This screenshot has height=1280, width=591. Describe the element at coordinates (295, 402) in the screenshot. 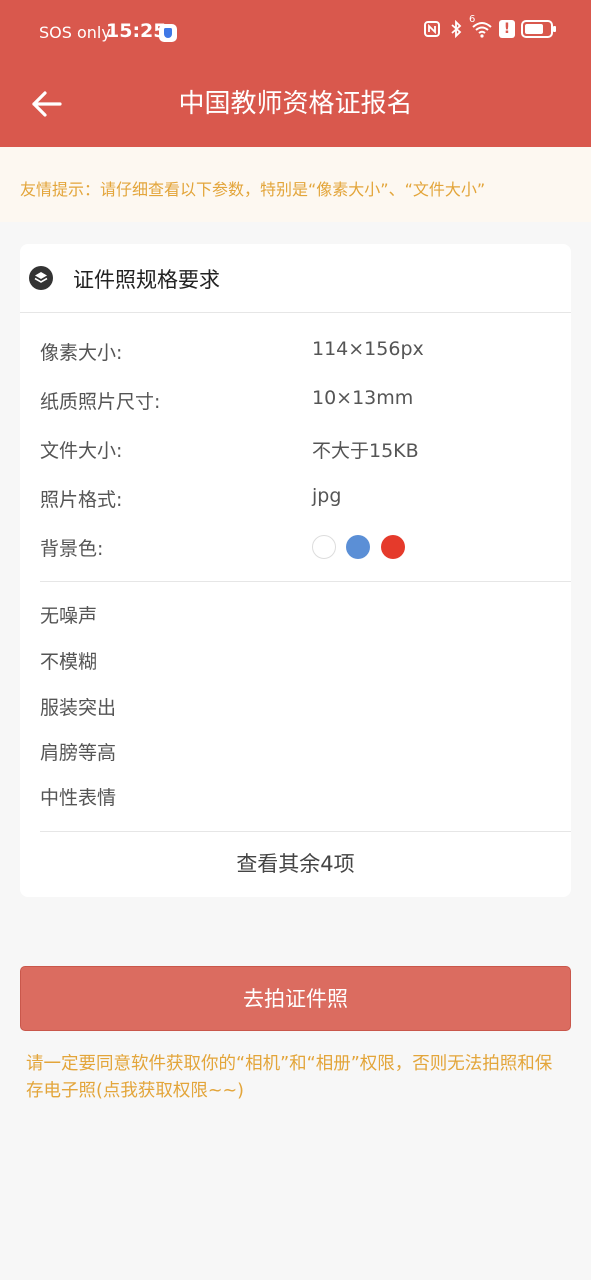

I see `spec-row-paper-size: 纸质照片尺寸: 10×13mm` at that location.